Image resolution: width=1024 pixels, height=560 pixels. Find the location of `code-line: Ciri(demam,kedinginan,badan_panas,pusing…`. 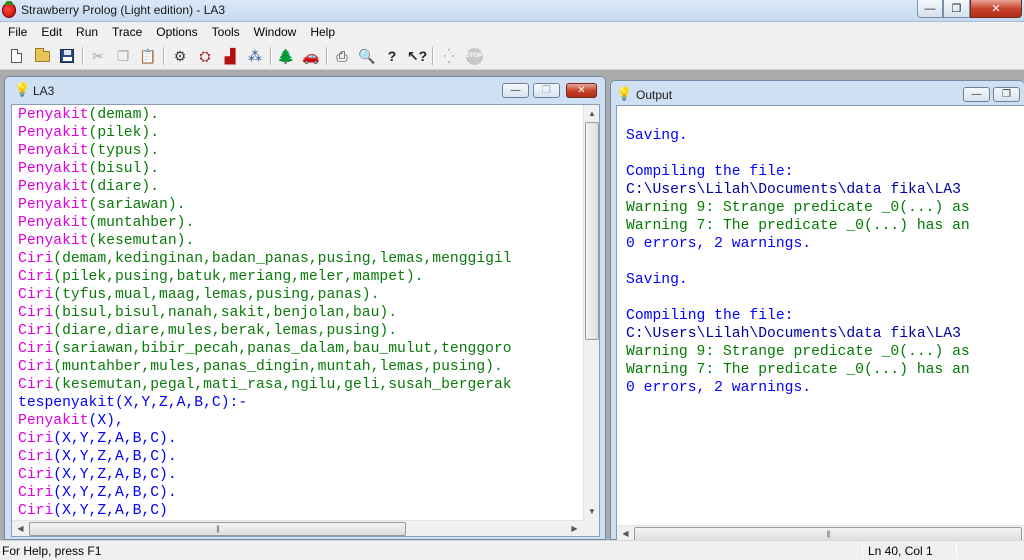

code-line: Ciri(demam,kedinginan,badan_panas,pusing… is located at coordinates (265, 259).